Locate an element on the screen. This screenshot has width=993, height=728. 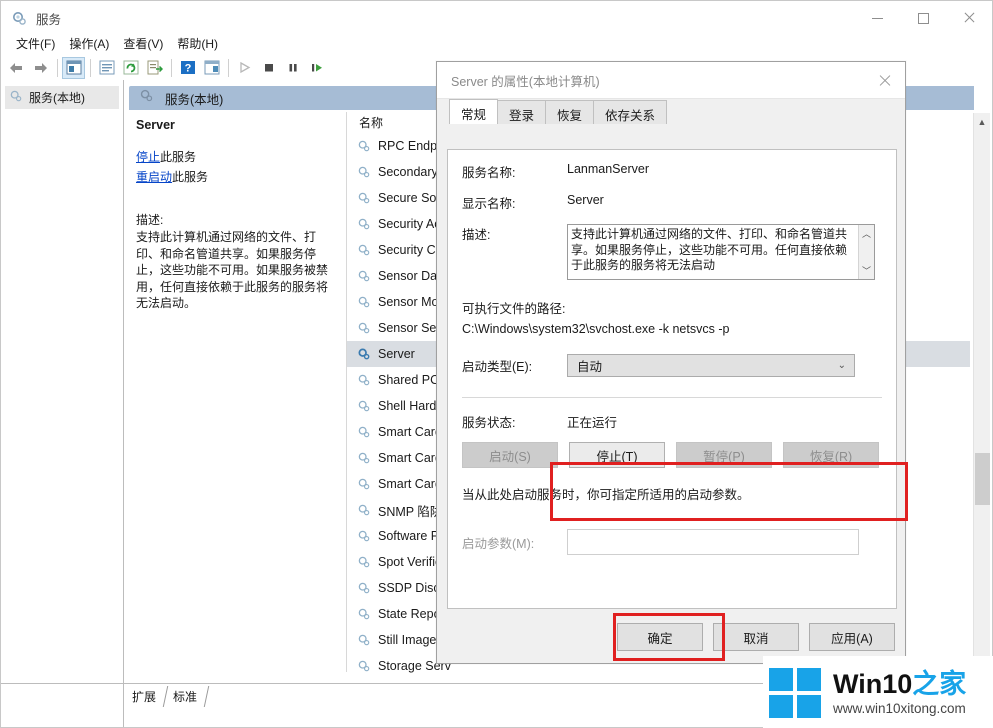
export-list-icon is located at coordinates (154, 68).